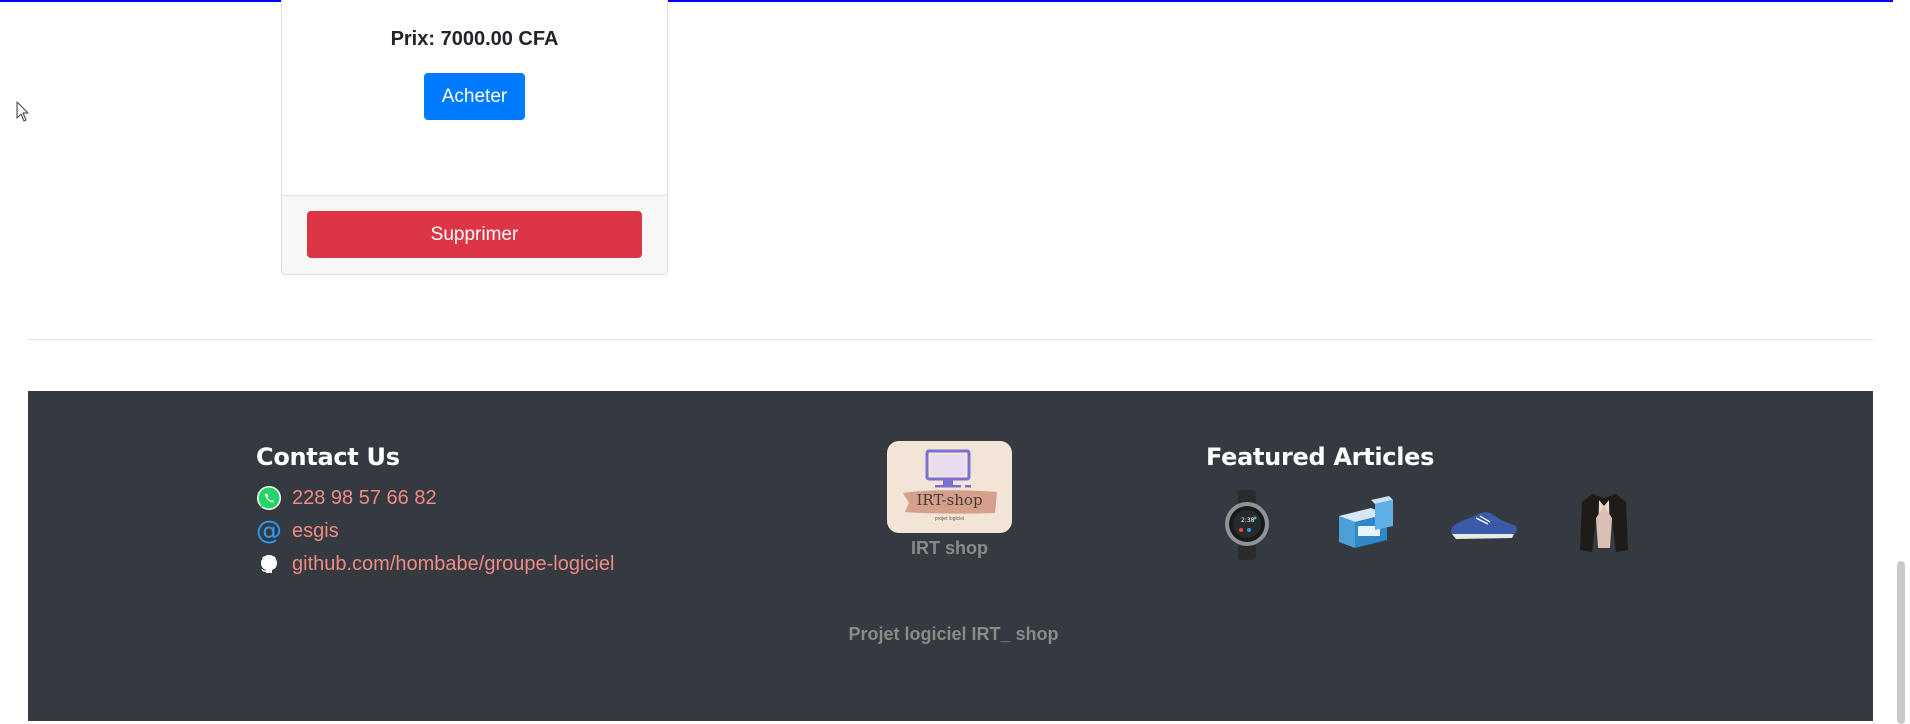 The image size is (1910, 724). Describe the element at coordinates (1901, 642) in the screenshot. I see `scrollbar-thumb` at that location.